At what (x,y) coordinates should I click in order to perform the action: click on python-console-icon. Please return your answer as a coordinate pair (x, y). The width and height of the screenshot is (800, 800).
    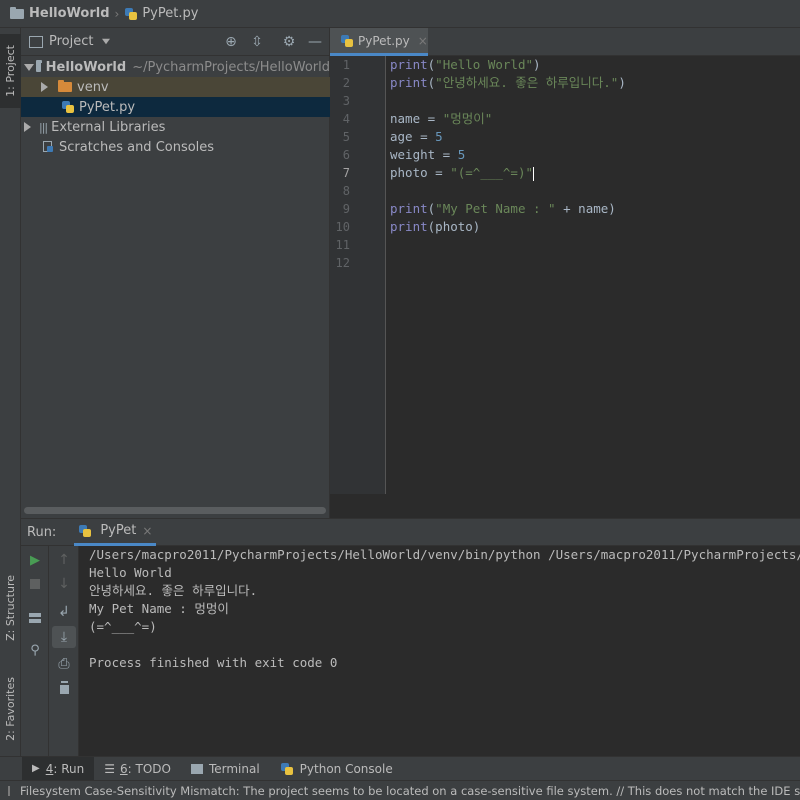
    Looking at the image, I should click on (287, 769).